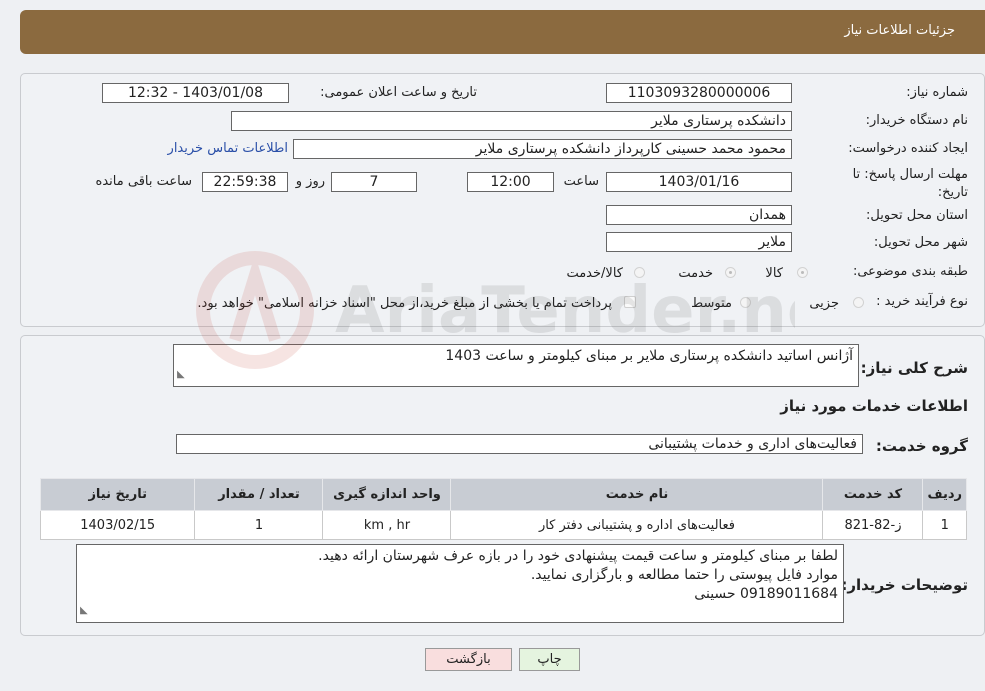  What do you see at coordinates (374, 182) in the screenshot?
I see `days-field: 7` at bounding box center [374, 182].